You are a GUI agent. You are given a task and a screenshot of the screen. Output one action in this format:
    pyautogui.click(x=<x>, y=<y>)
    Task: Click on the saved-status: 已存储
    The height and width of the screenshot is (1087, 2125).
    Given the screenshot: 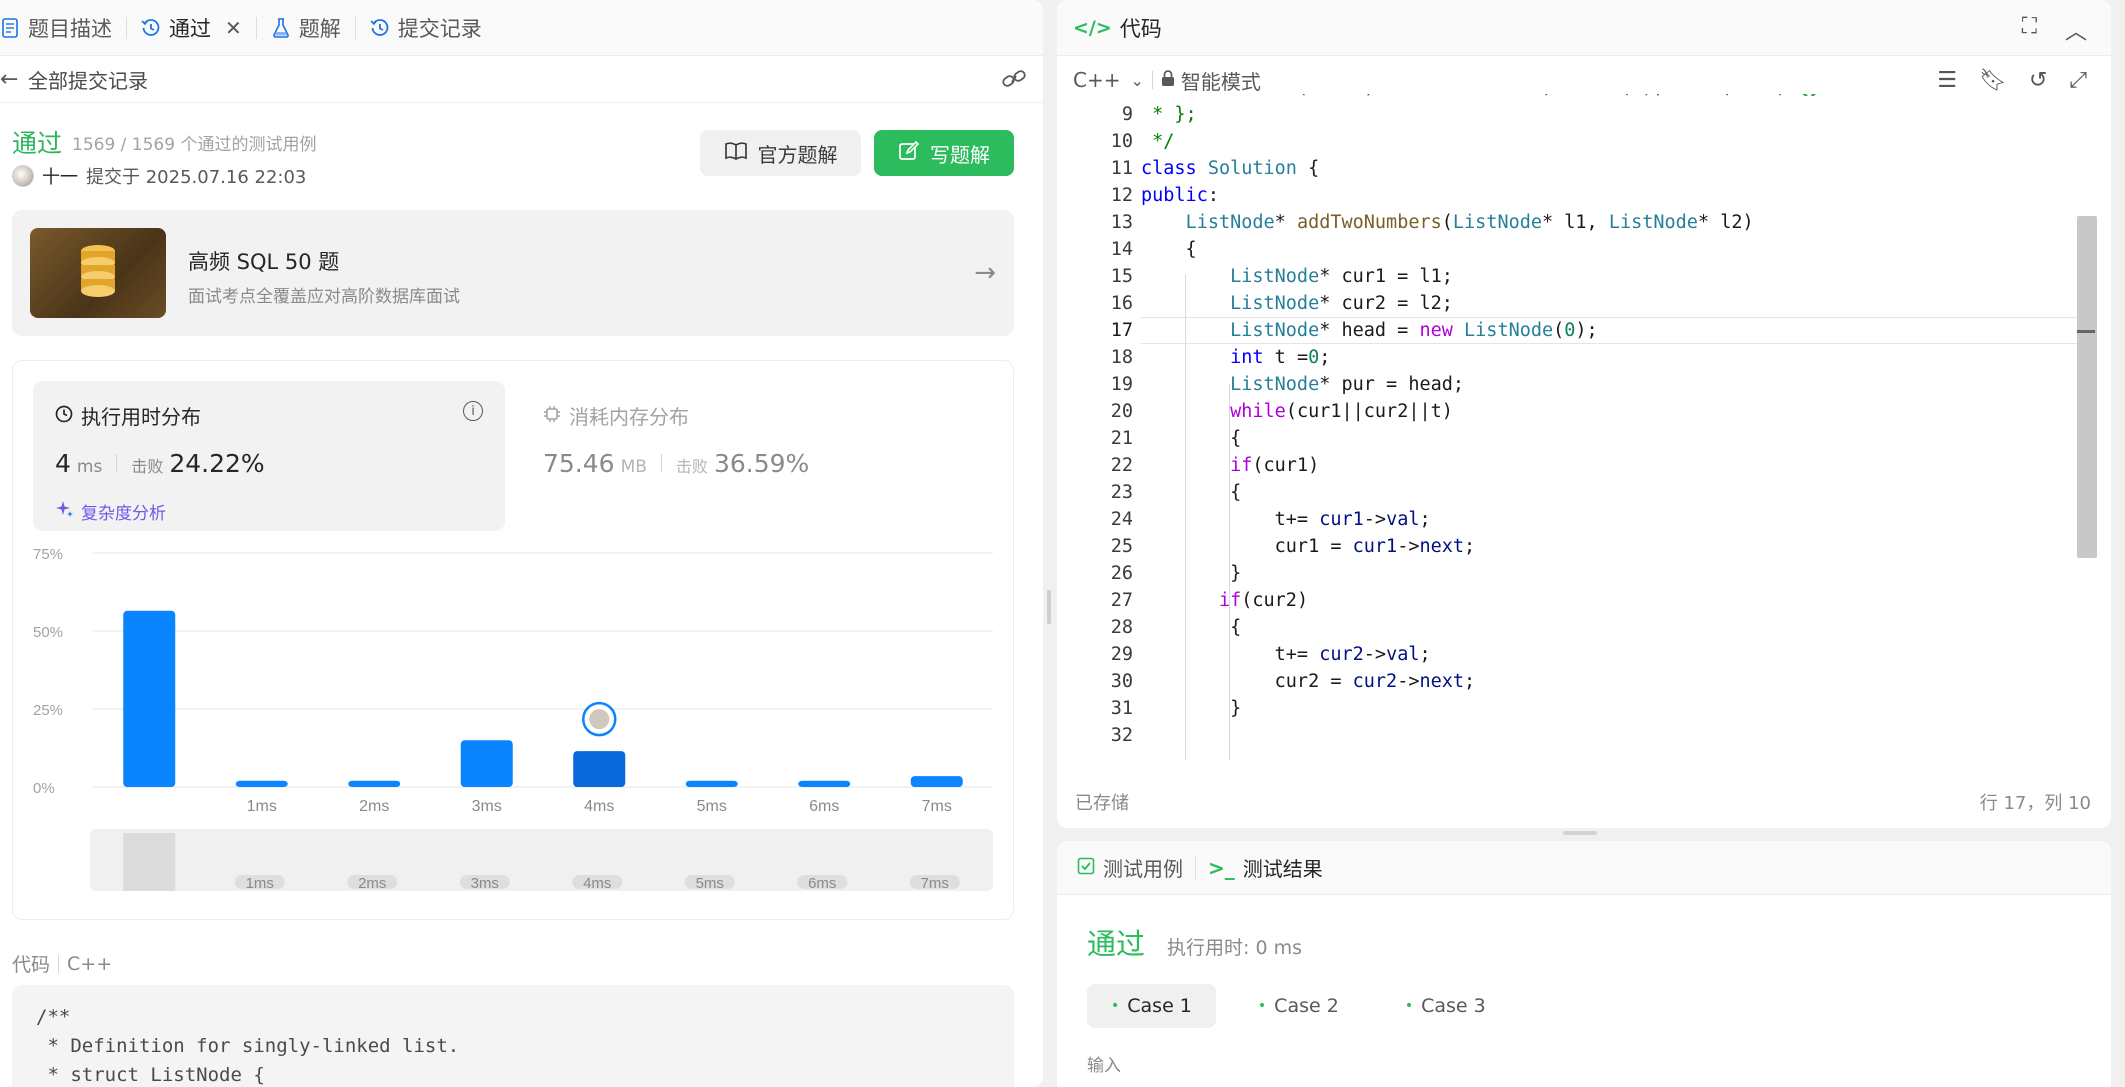 What is the action you would take?
    pyautogui.click(x=1102, y=803)
    